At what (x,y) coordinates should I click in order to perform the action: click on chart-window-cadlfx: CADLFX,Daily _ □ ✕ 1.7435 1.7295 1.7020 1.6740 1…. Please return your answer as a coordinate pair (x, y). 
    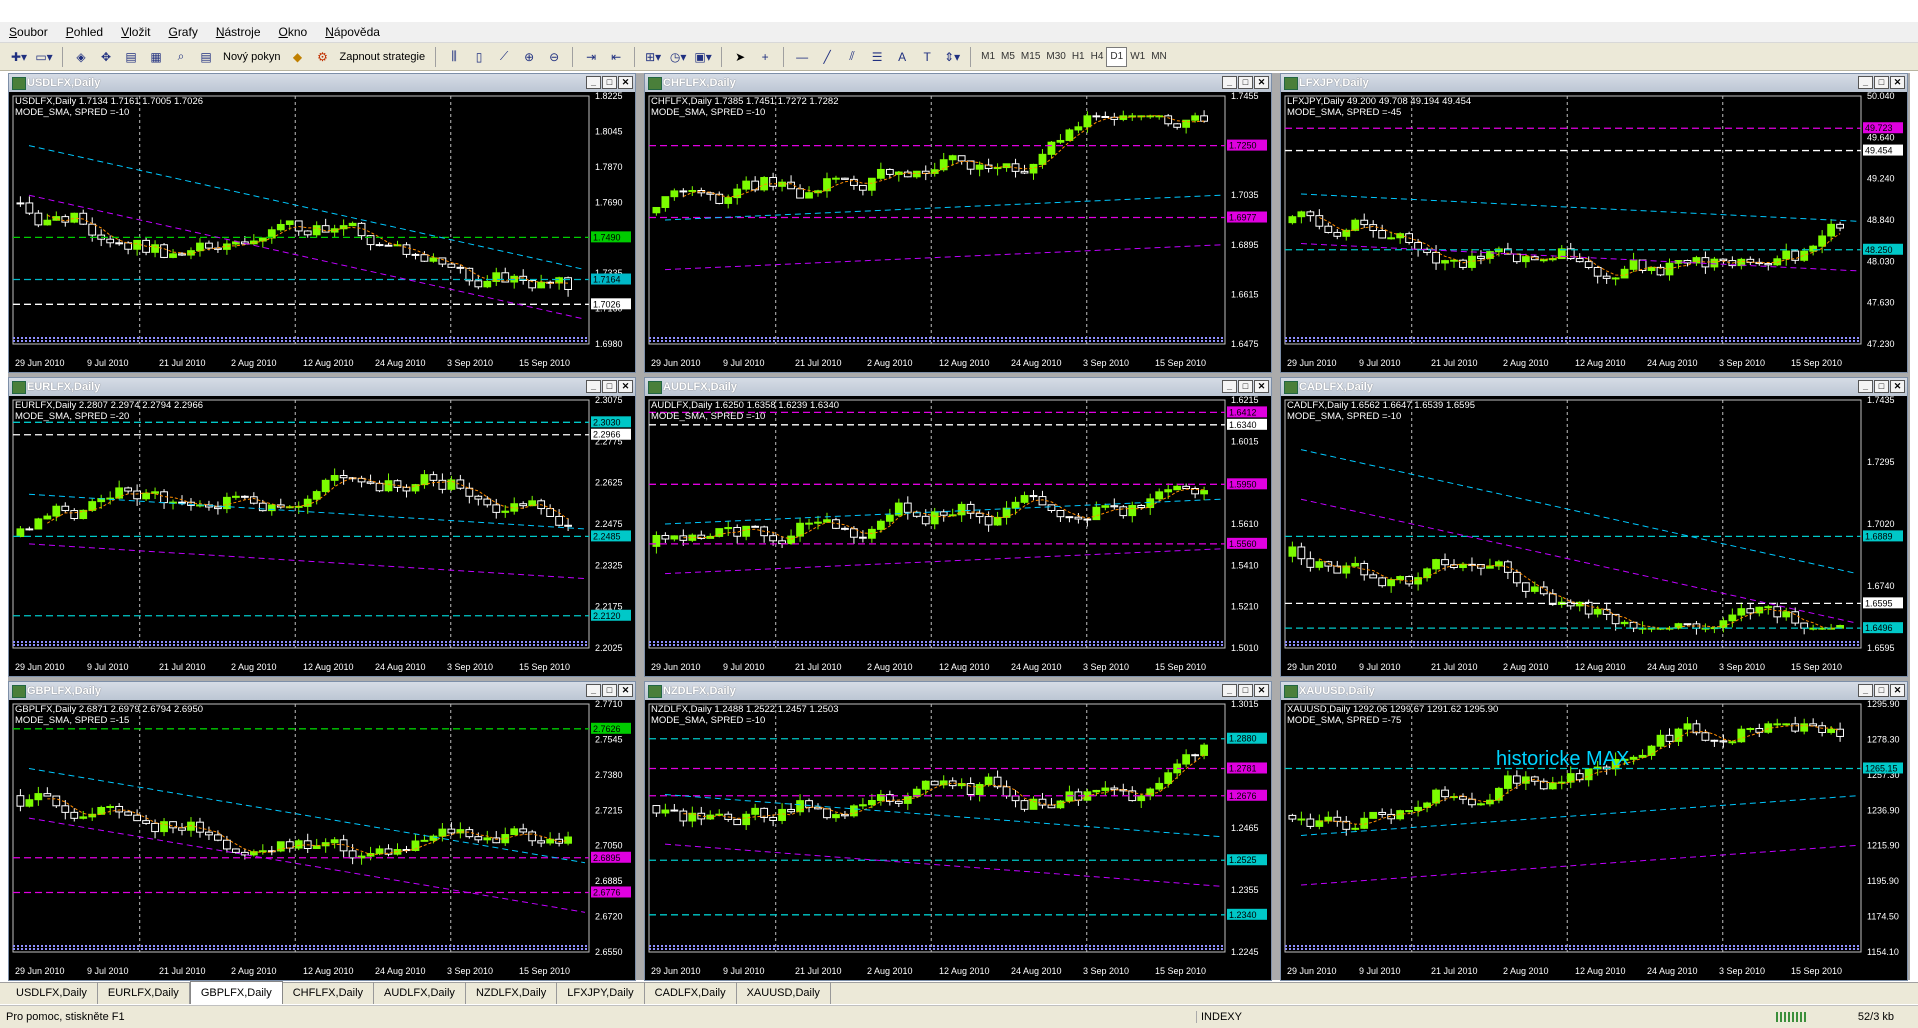
    Looking at the image, I should click on (1594, 527).